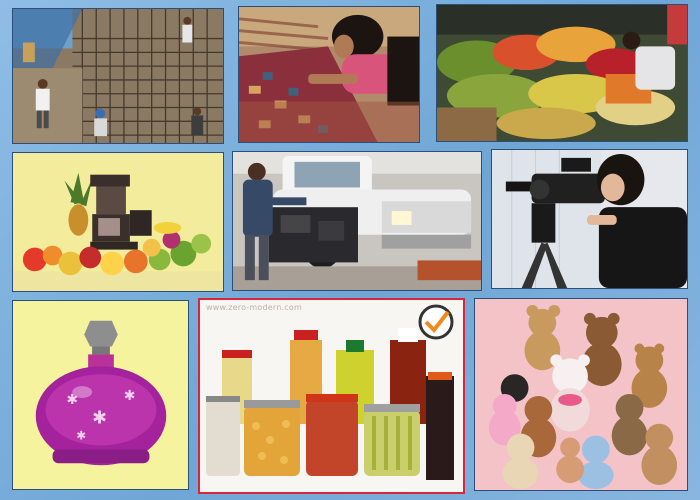  What do you see at coordinates (331, 396) in the screenshot?
I see `preserves-sauces-photo: www.zero-modern.com` at bounding box center [331, 396].